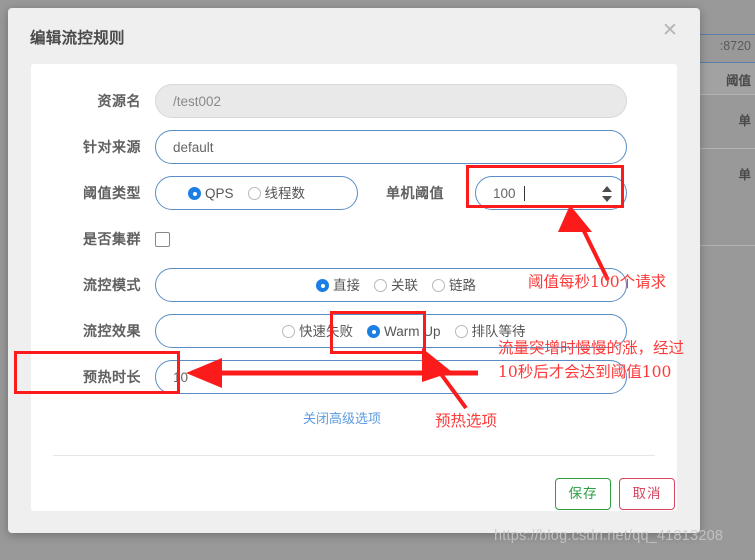  I want to click on spinner-arrows-icon, so click(607, 194).